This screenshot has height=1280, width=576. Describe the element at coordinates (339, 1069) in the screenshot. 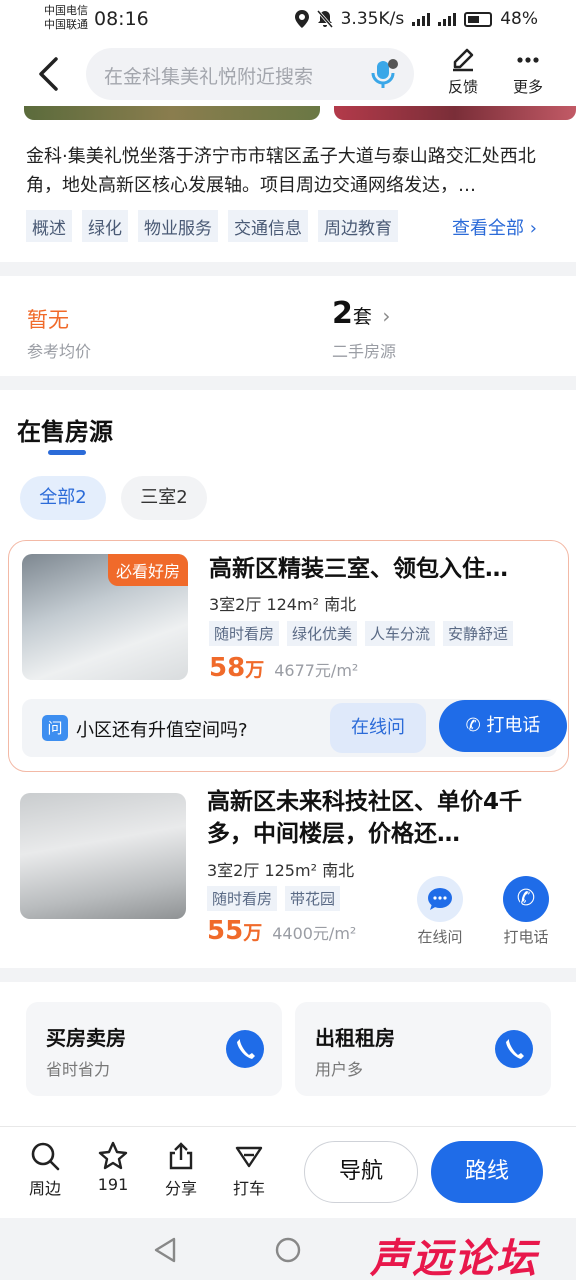

I see `service-subtitle: 用户多` at that location.